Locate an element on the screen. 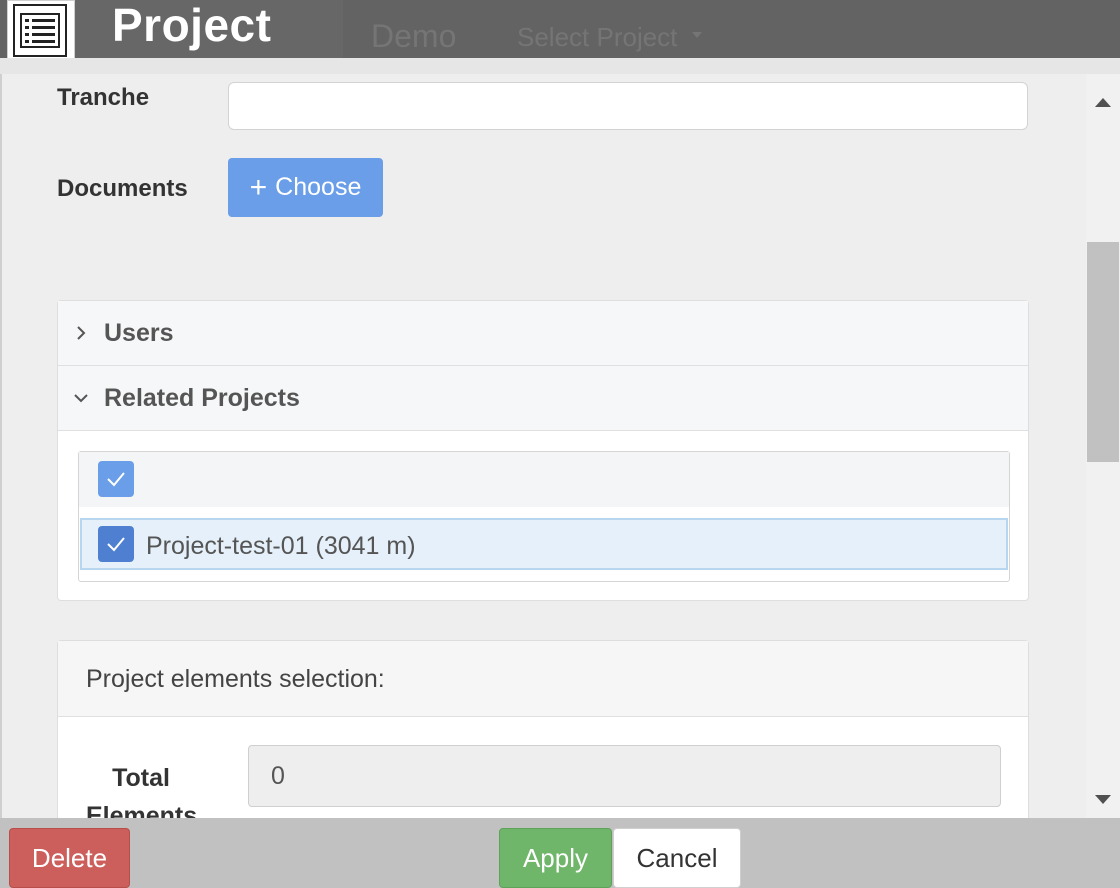  list-icon is located at coordinates (40, 30).